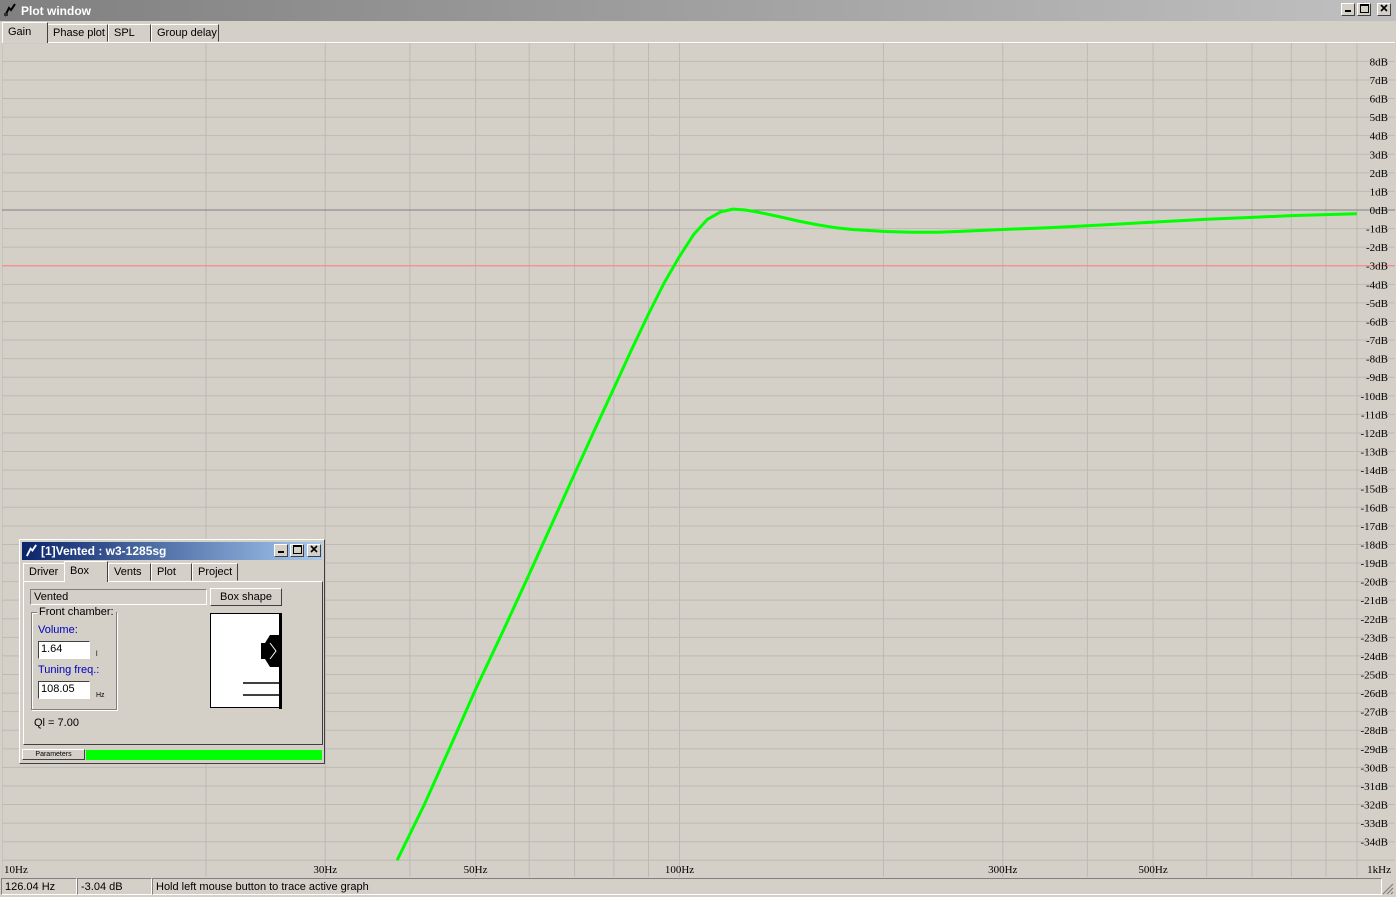 The width and height of the screenshot is (1396, 897). I want to click on tab-spl: SPL, so click(129, 33).